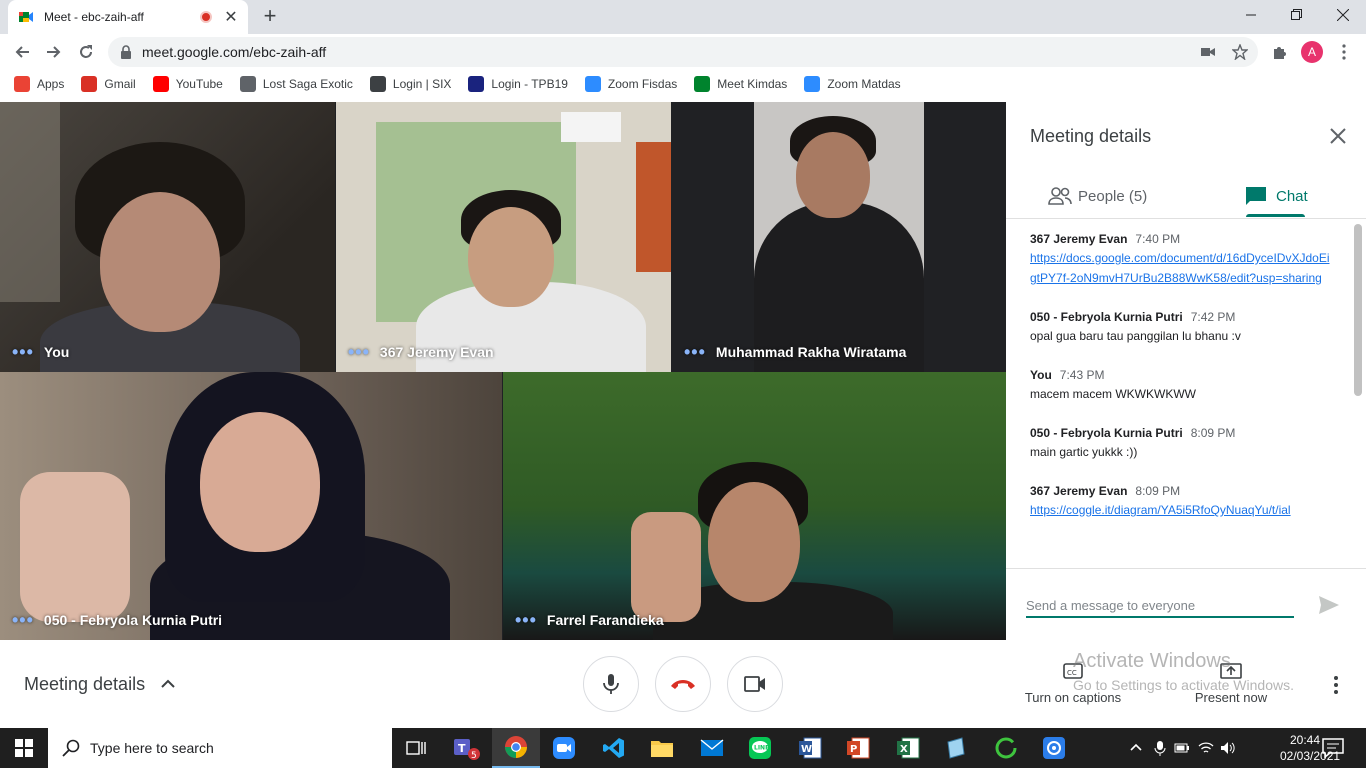 The height and width of the screenshot is (768, 1366). What do you see at coordinates (810, 748) in the screenshot?
I see `word-app-button: W` at bounding box center [810, 748].